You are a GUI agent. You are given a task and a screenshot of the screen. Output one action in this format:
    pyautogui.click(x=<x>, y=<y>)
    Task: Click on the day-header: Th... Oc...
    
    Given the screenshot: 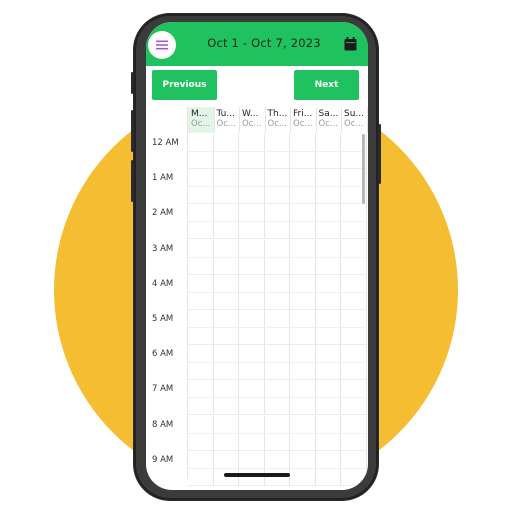 What is the action you would take?
    pyautogui.click(x=278, y=120)
    